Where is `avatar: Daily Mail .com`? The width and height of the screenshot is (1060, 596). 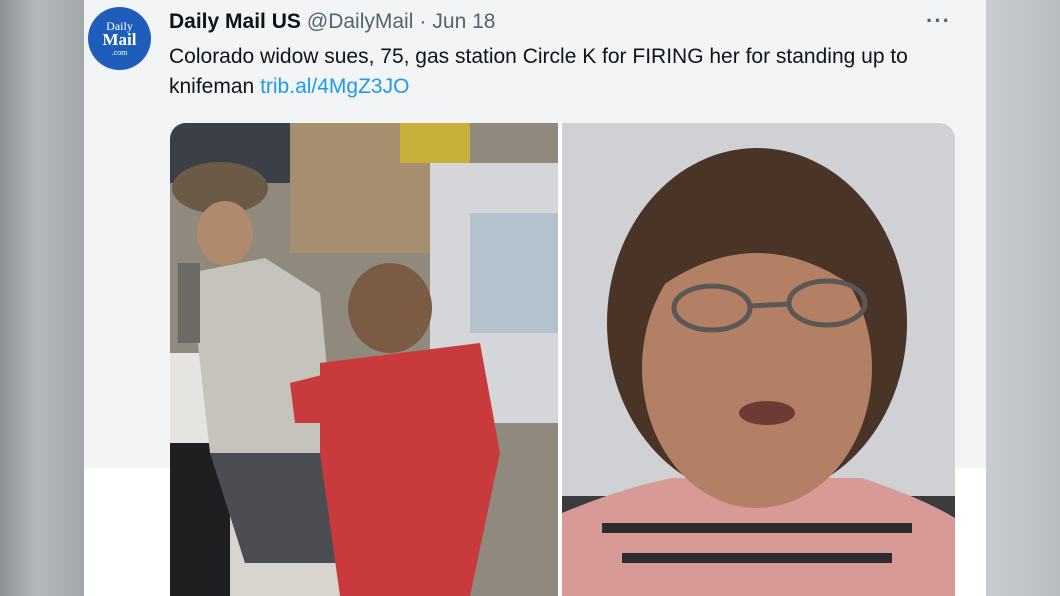 avatar: Daily Mail .com is located at coordinates (119, 38).